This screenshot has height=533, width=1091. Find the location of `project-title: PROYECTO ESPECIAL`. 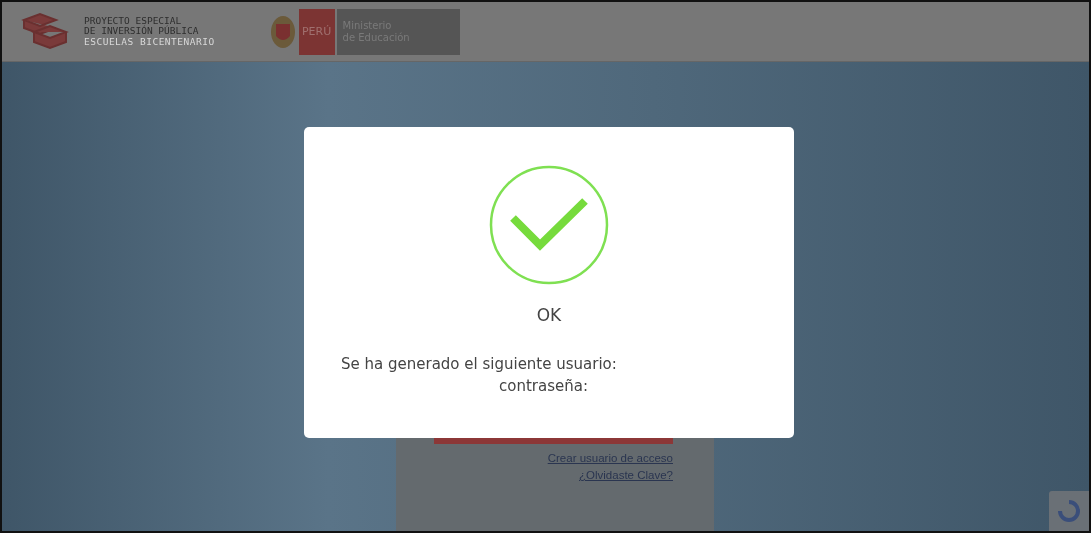

project-title: PROYECTO ESPECIAL is located at coordinates (133, 20).